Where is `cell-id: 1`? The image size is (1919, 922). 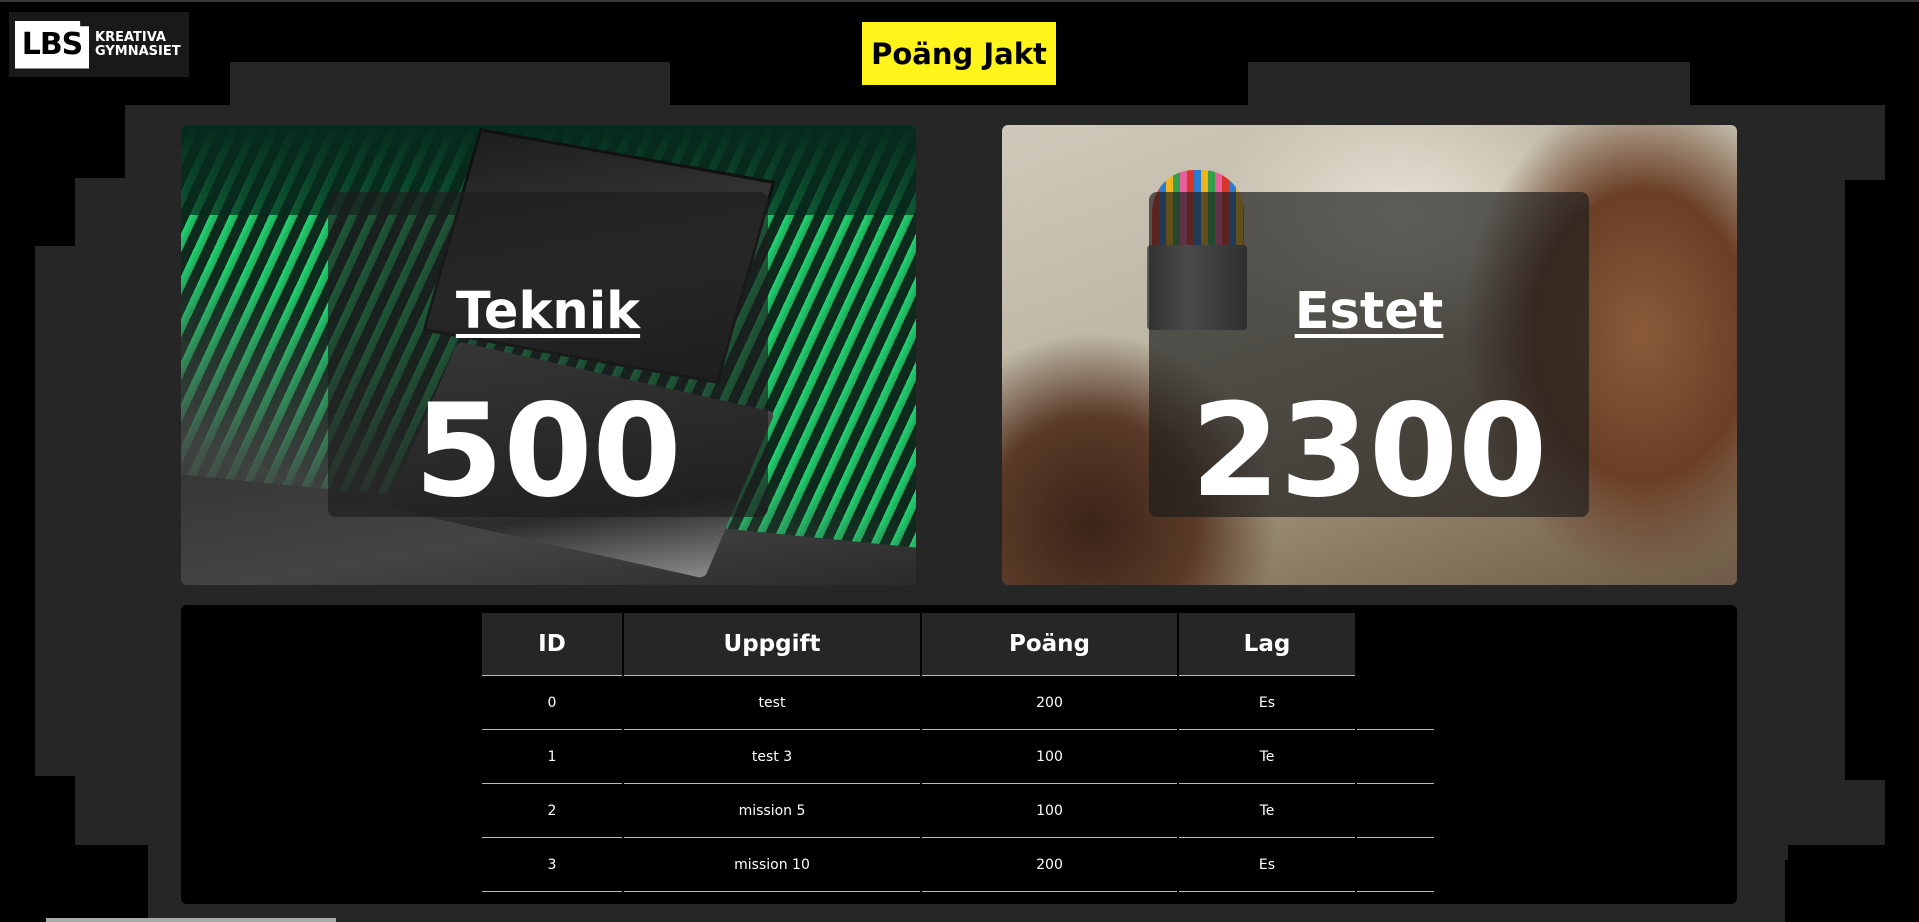 cell-id: 1 is located at coordinates (552, 757).